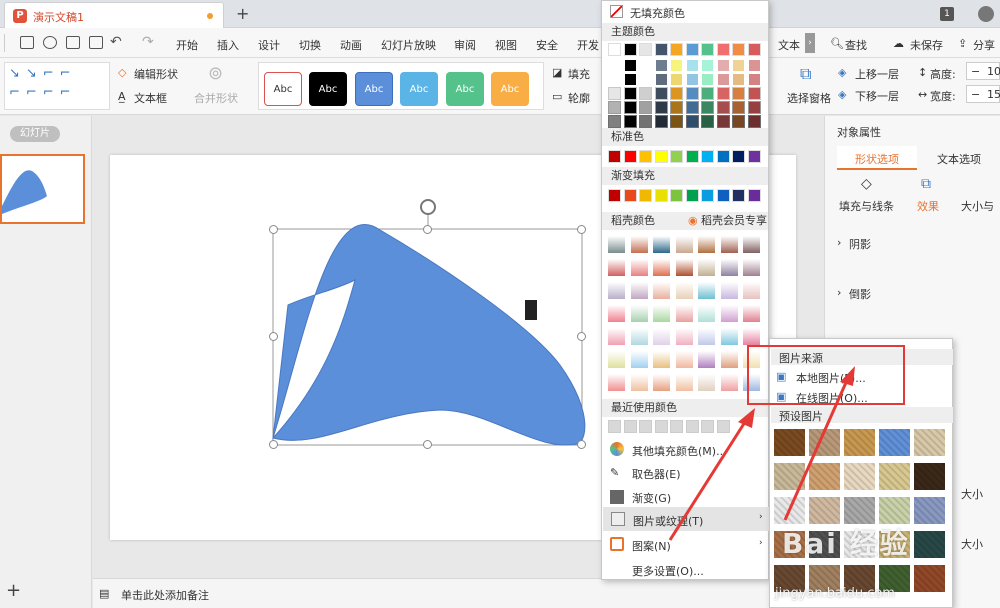 The width and height of the screenshot is (1000, 608). I want to click on height-input: −10, so click(983, 71).